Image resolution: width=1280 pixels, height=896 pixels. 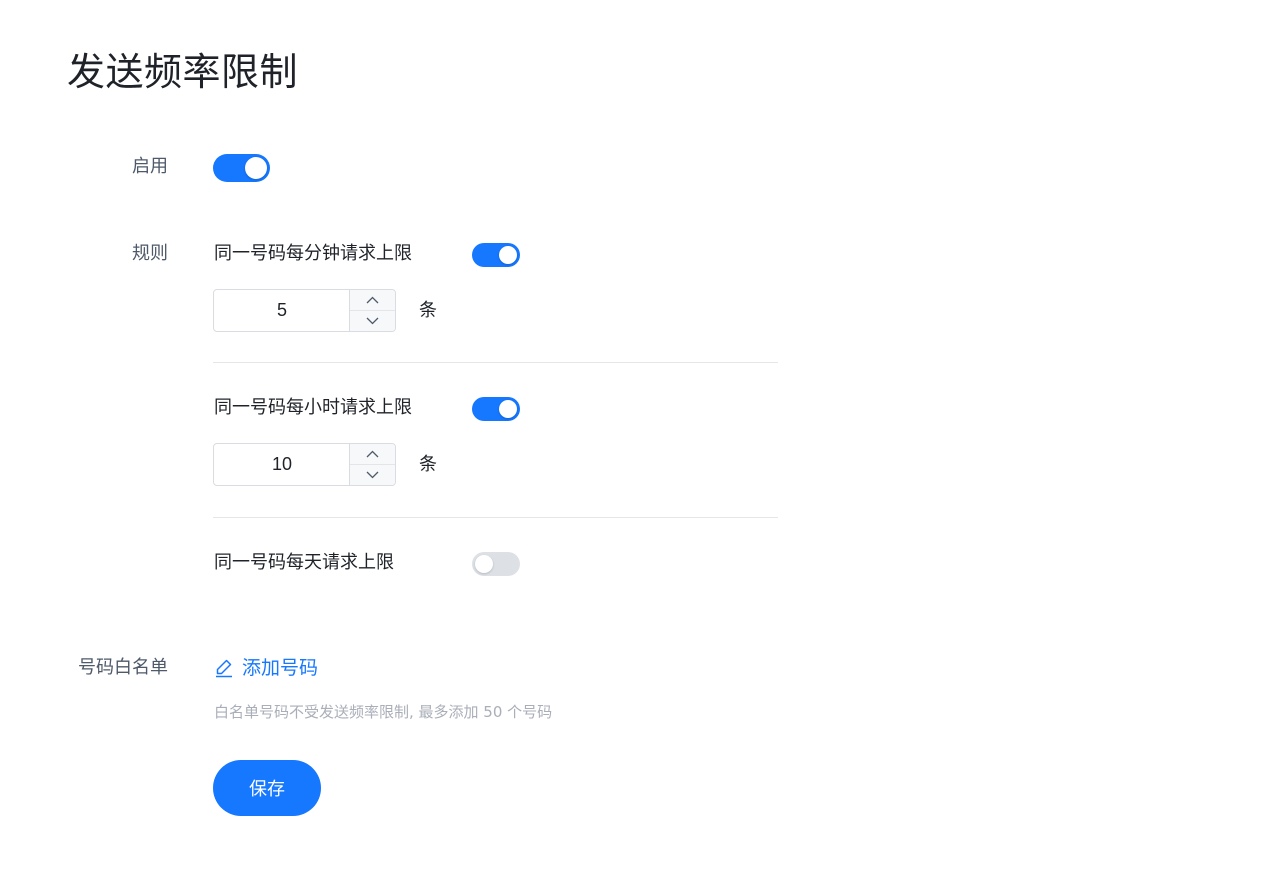 I want to click on rule-per-hour-switch, so click(x=496, y=409).